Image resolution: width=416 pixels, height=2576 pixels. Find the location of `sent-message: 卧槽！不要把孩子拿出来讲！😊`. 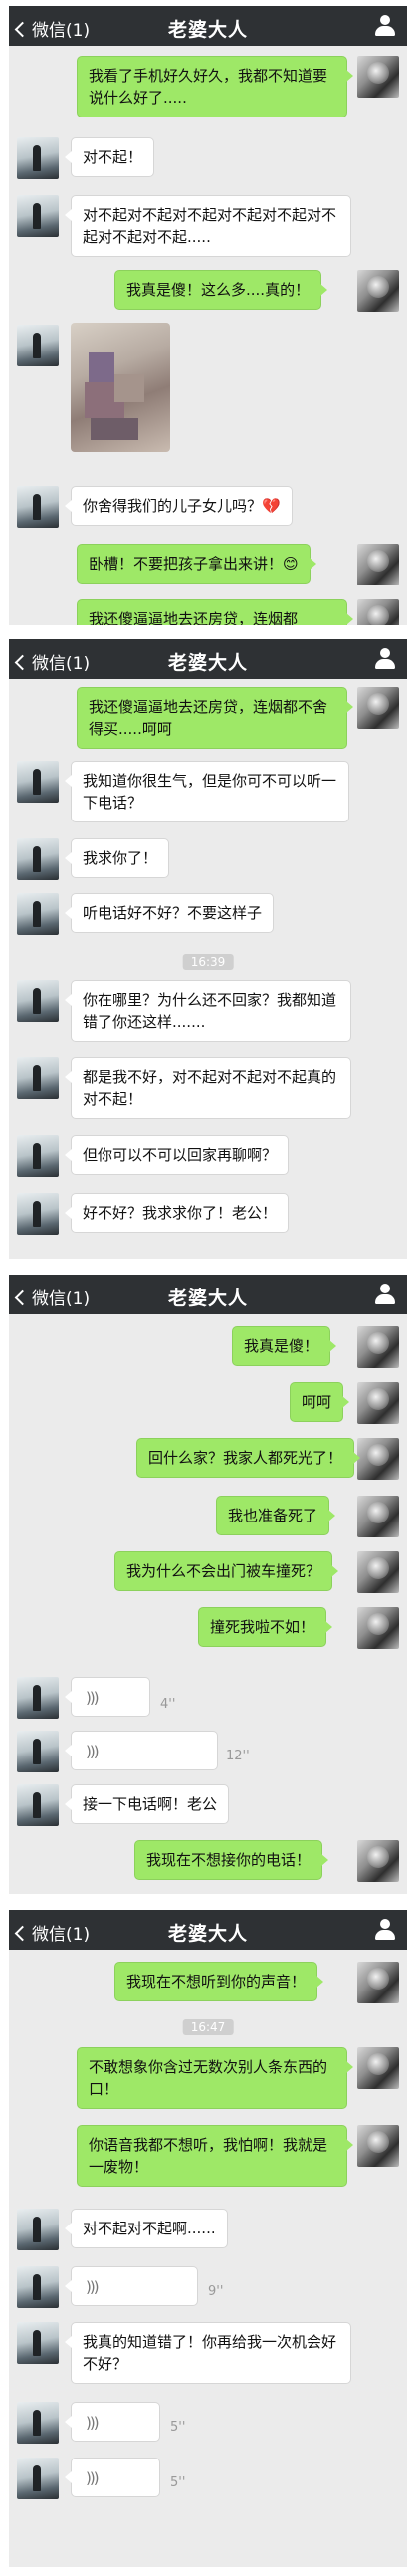

sent-message: 卧槽！不要把孩子拿出来讲！😊 is located at coordinates (196, 564).